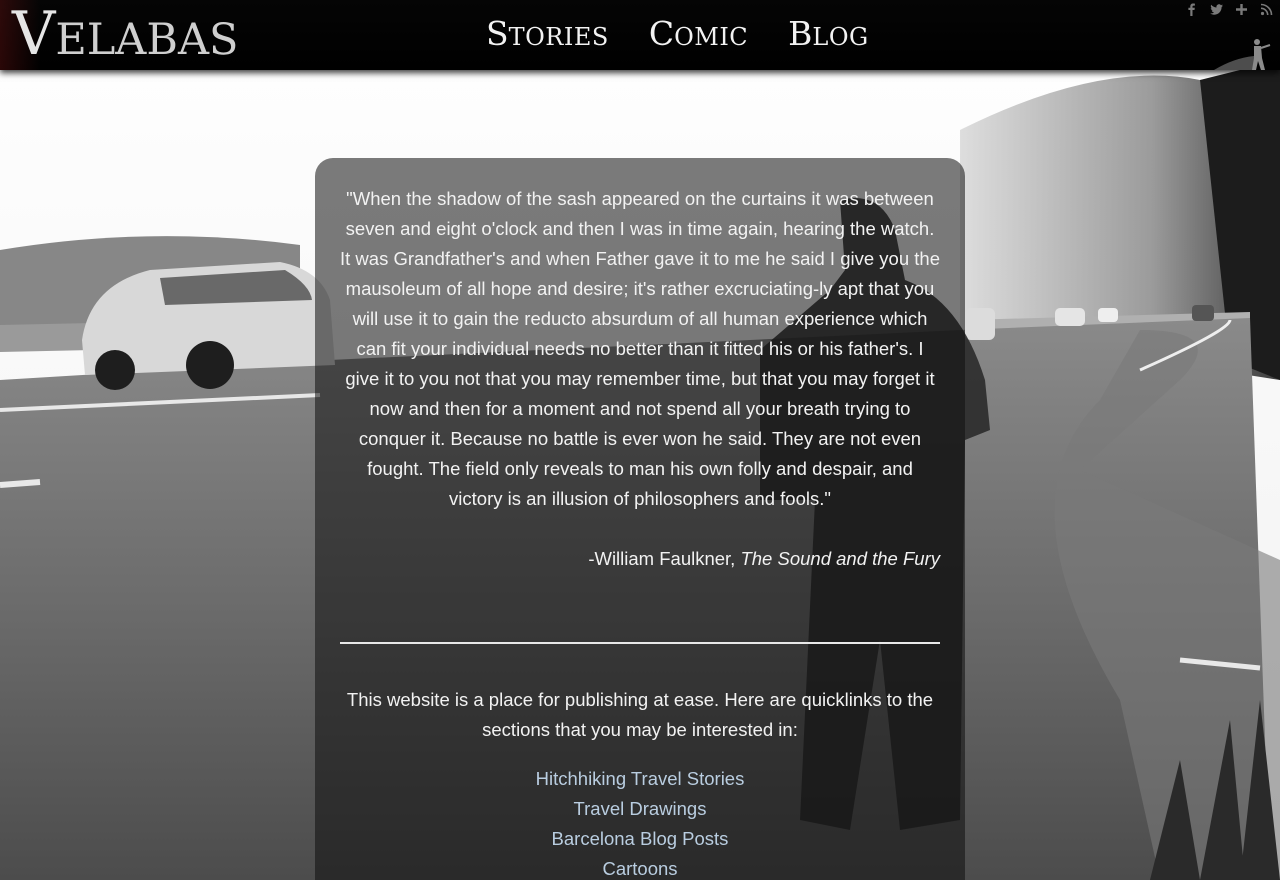 Image resolution: width=1280 pixels, height=880 pixels. Describe the element at coordinates (1241, 9) in the screenshot. I see `plus-icon` at that location.